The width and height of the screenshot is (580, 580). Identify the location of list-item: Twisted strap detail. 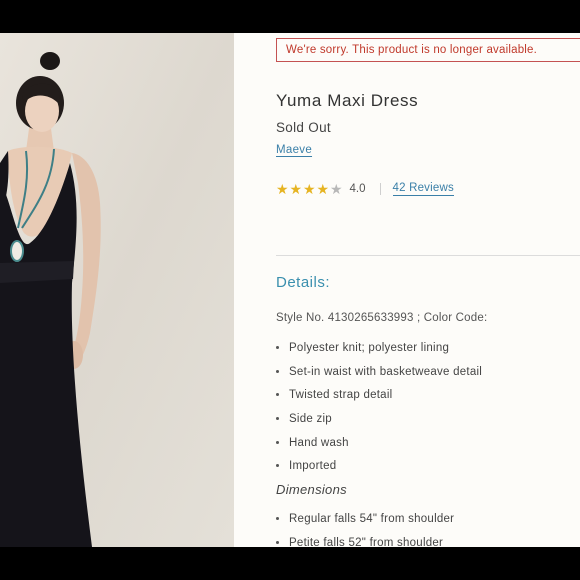
(379, 399).